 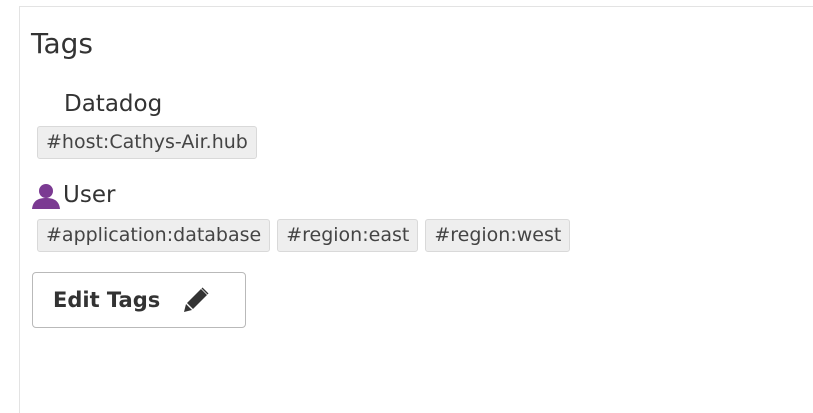 What do you see at coordinates (89, 195) in the screenshot?
I see `user-source-label: User` at bounding box center [89, 195].